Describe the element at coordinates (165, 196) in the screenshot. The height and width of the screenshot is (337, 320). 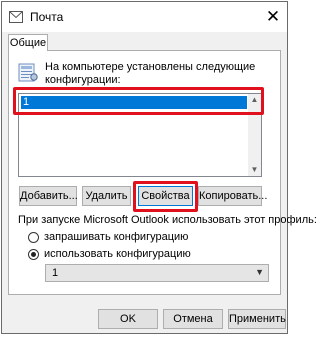
I see `properties-button: Свойства` at that location.